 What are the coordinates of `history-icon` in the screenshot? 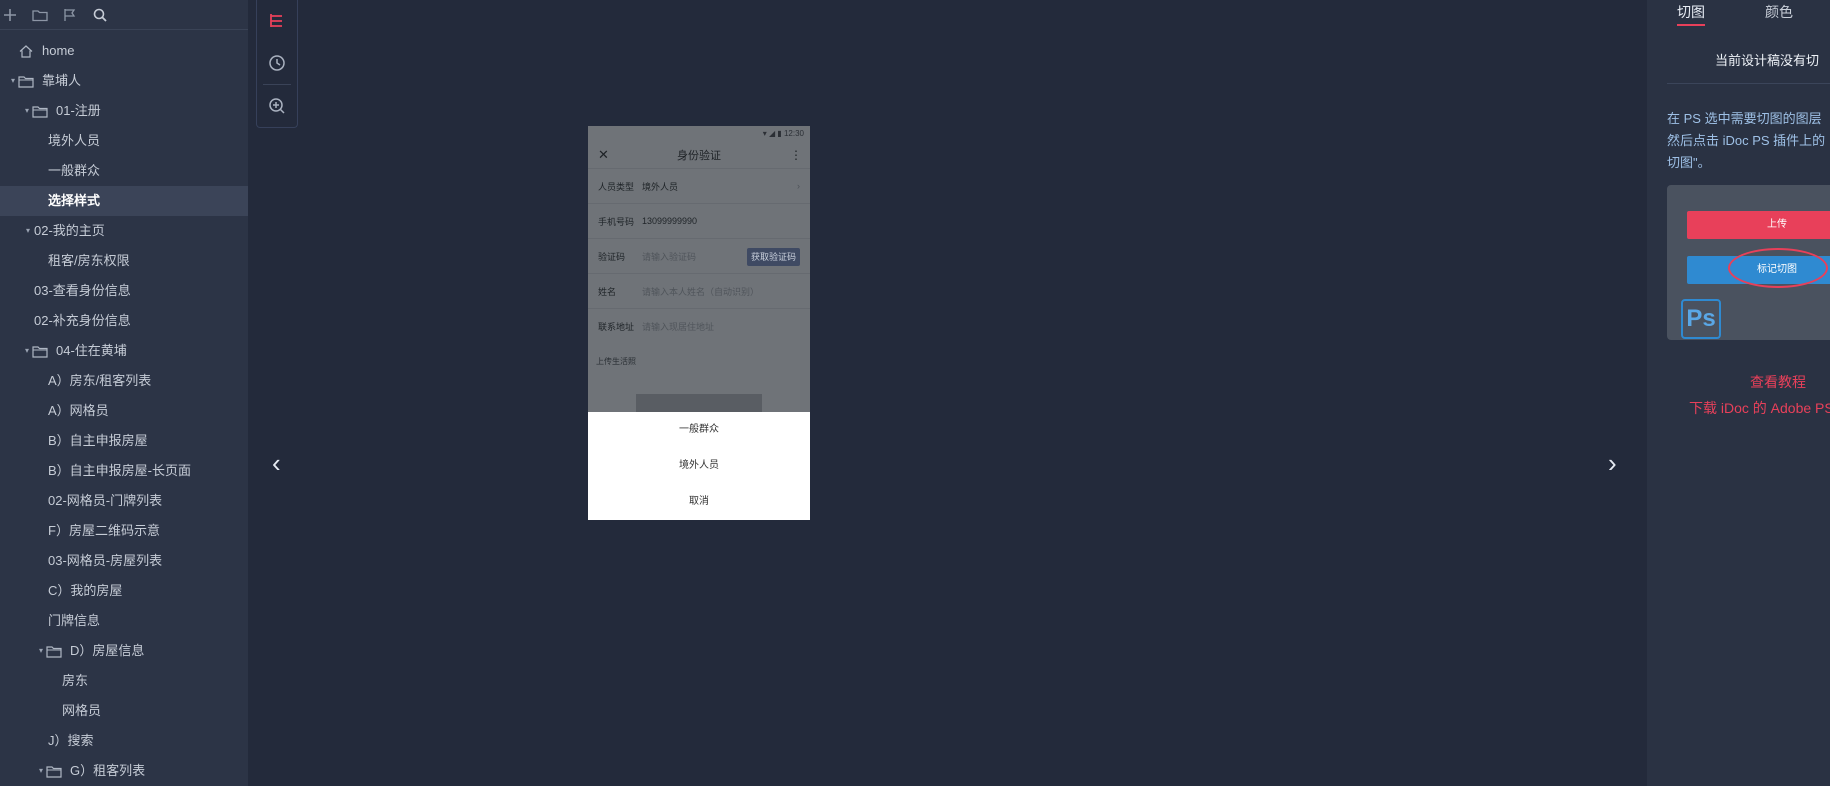 It's located at (277, 63).